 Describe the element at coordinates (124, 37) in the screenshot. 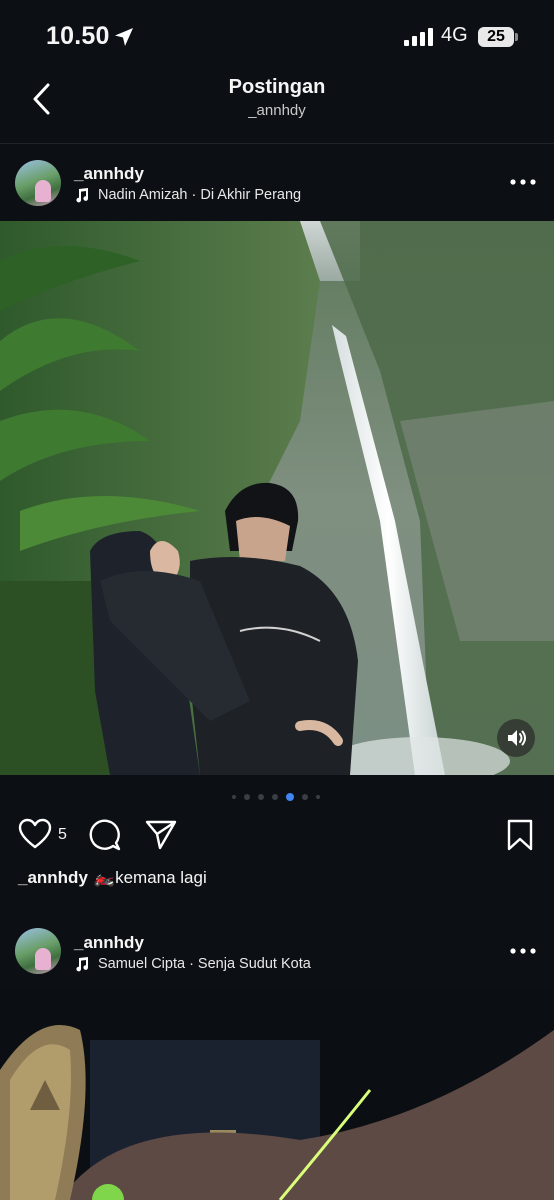

I see `location-arrow-icon` at that location.